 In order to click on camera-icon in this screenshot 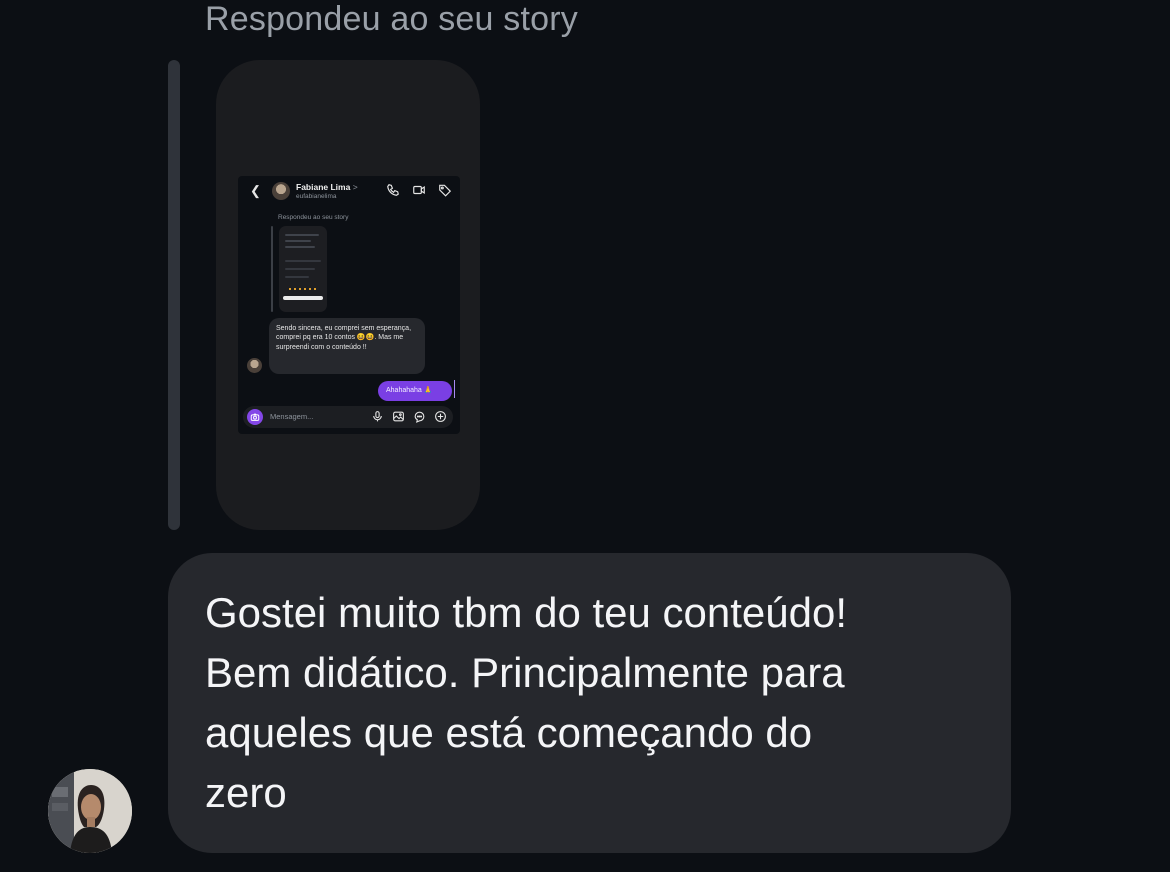, I will do `click(255, 417)`.